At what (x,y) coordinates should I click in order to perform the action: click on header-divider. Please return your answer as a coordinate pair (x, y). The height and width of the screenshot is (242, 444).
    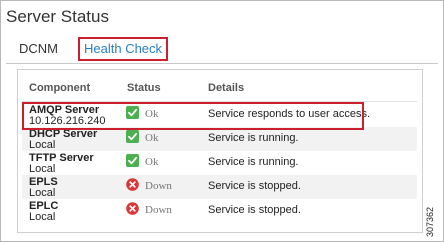
    Looking at the image, I should click on (219, 101).